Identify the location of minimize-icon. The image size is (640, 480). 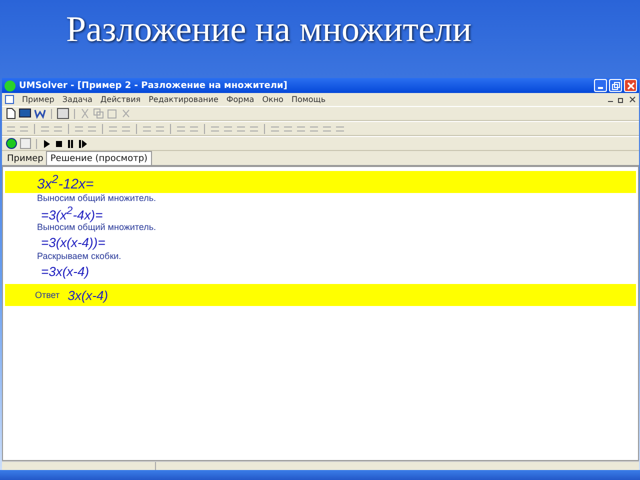
(600, 88).